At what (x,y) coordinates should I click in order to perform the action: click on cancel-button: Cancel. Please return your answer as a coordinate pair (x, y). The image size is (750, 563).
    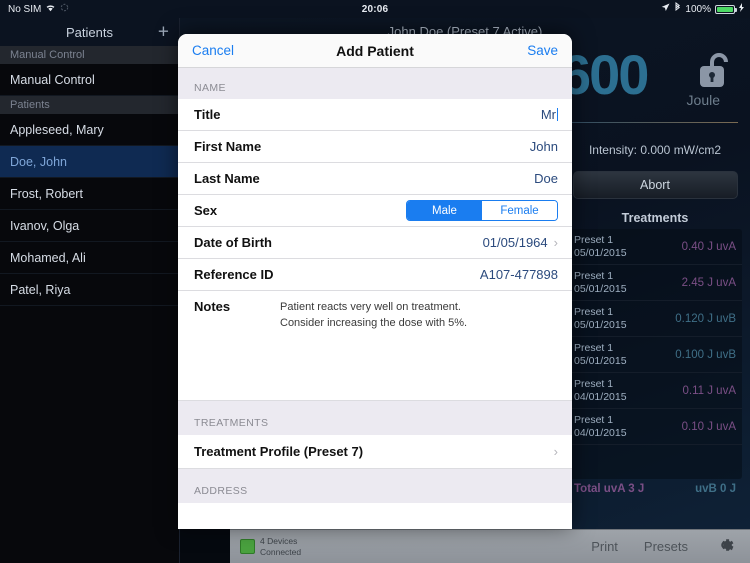
    Looking at the image, I should click on (213, 50).